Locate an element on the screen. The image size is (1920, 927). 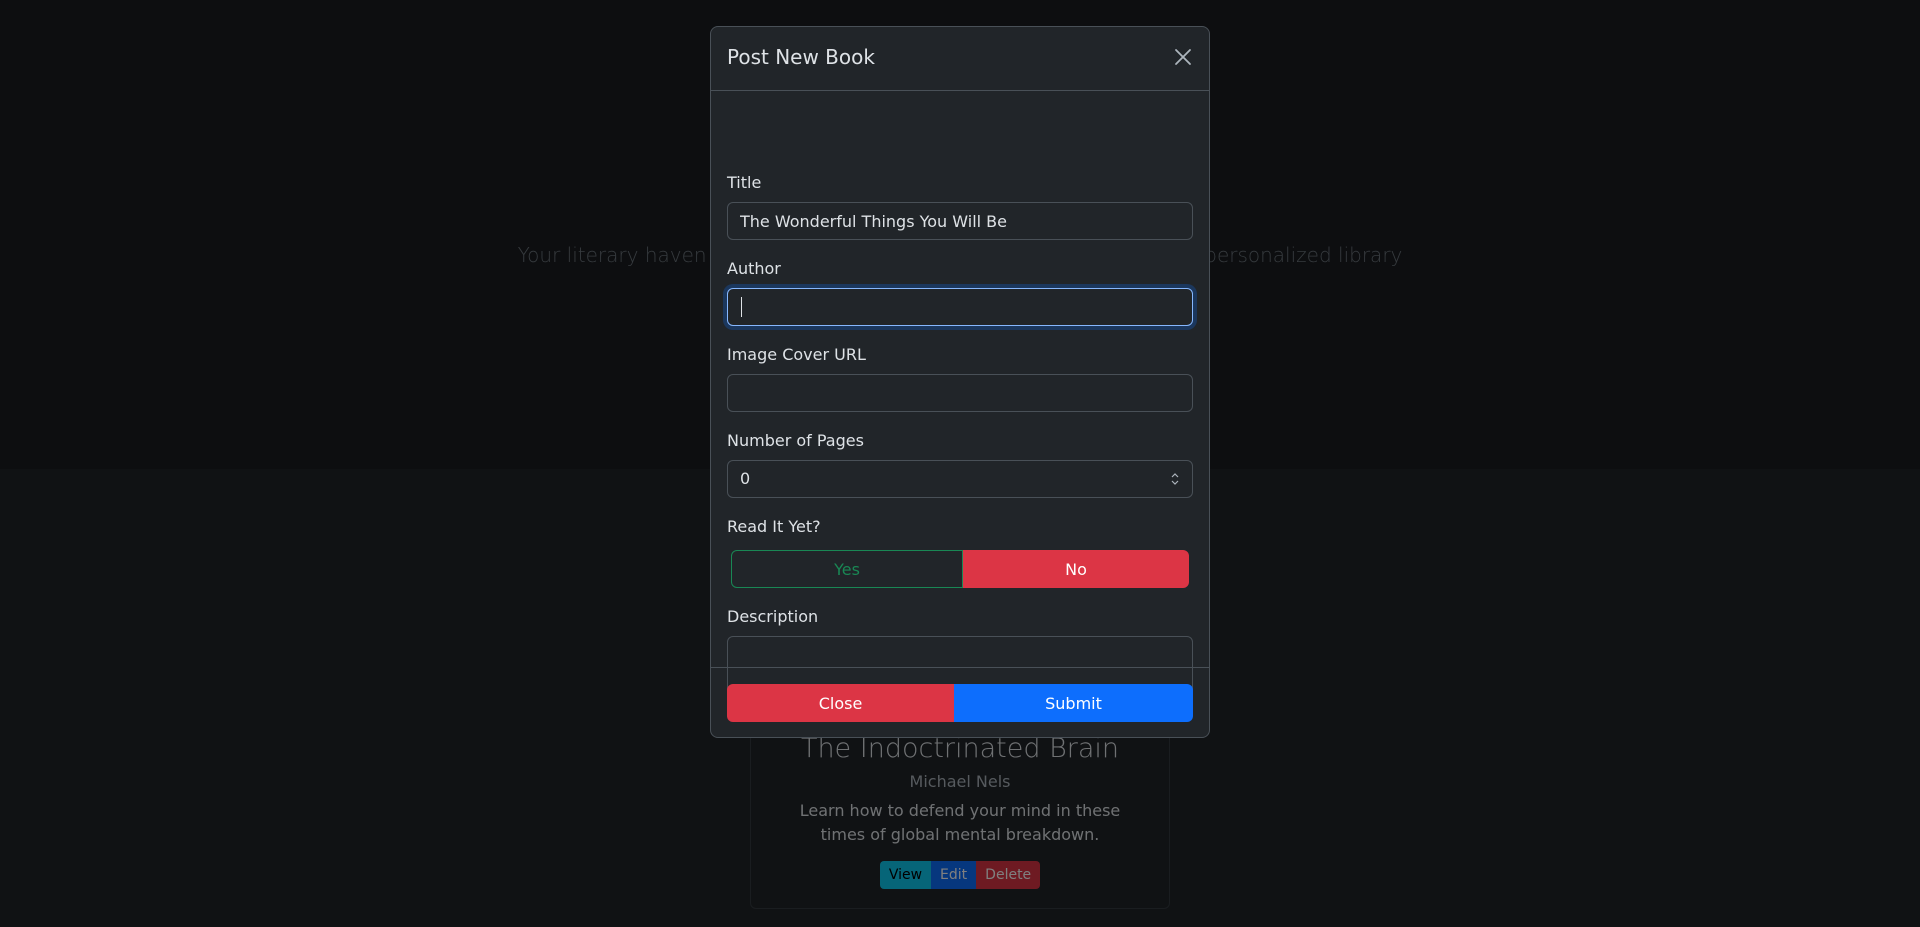
footer-actions: Close Submit is located at coordinates (960, 703).